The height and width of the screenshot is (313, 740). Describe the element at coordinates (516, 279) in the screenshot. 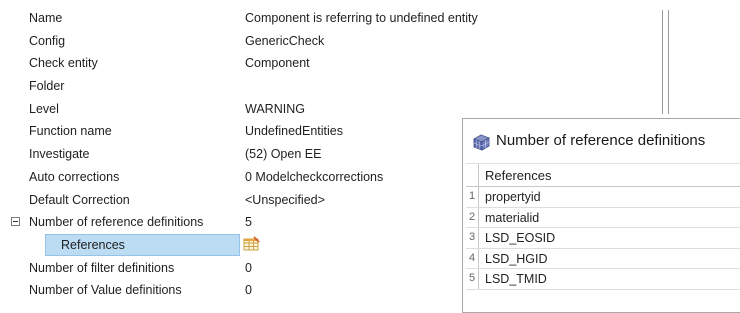

I see `table-cell: LSD_TMID` at that location.